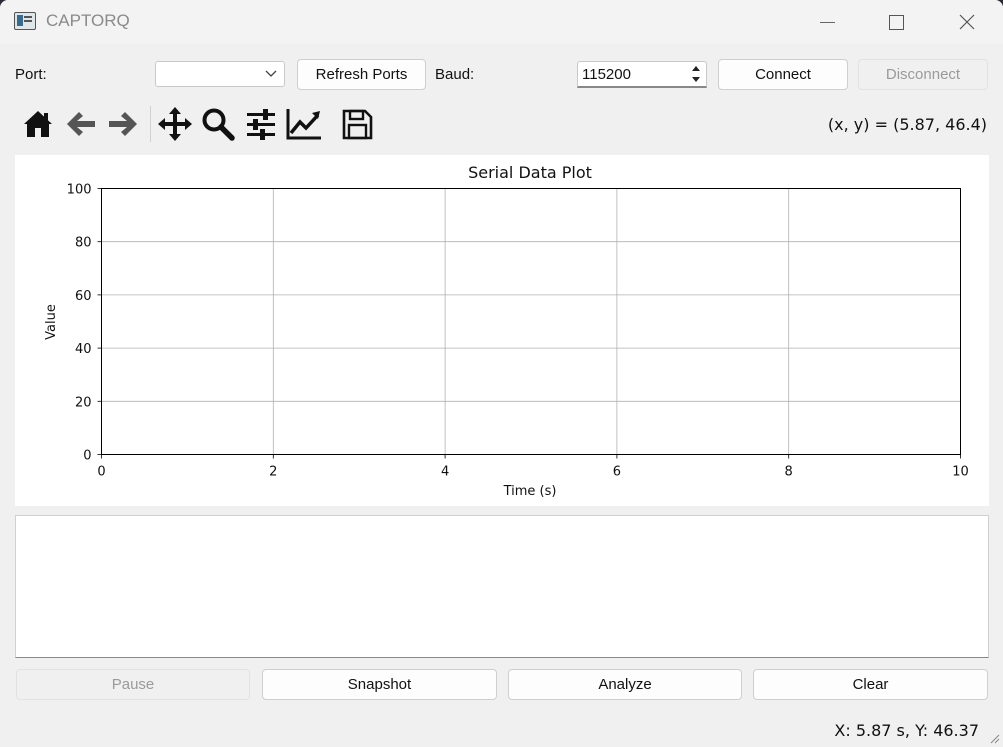 This screenshot has height=747, width=1003. Describe the element at coordinates (960, 472) in the screenshot. I see `x-tick-label: 10` at that location.